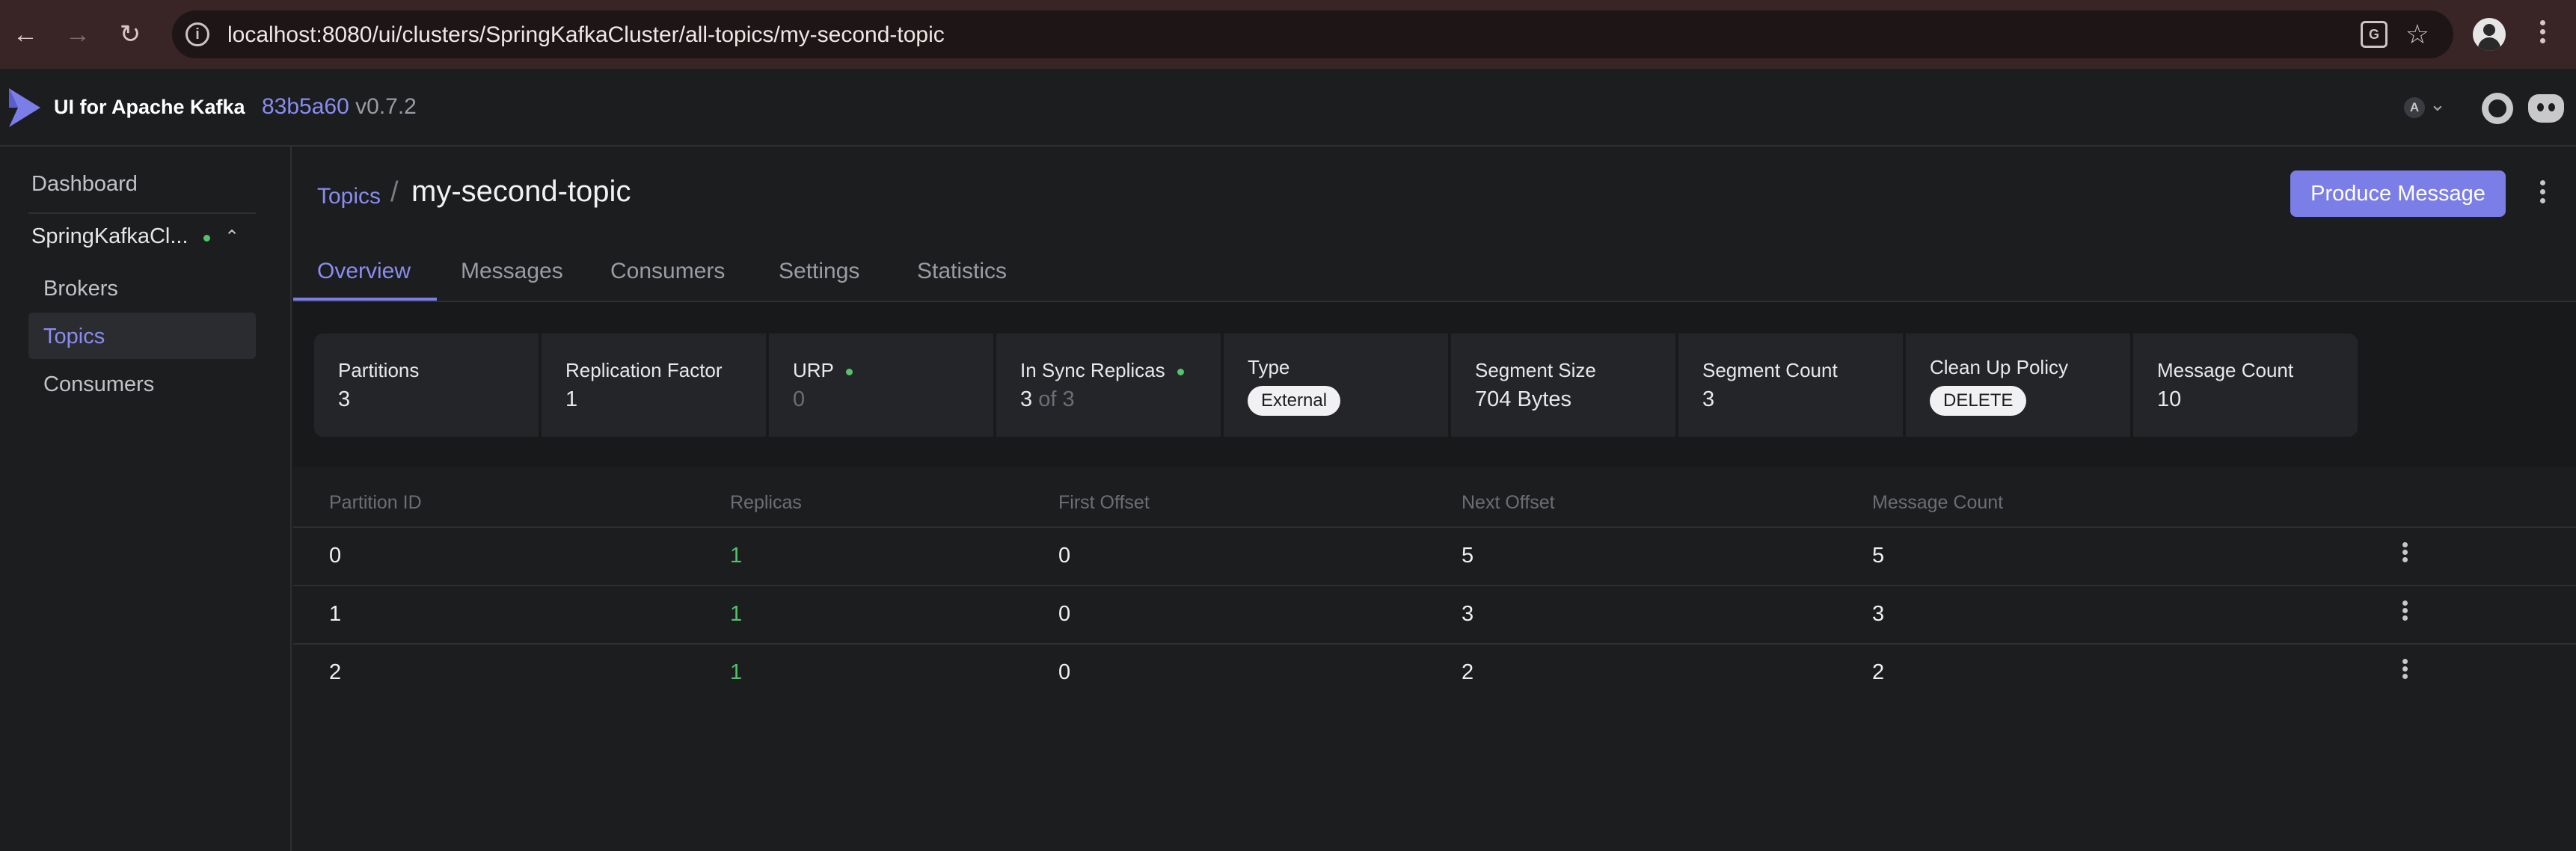 The height and width of the screenshot is (851, 2576). Describe the element at coordinates (2489, 34) in the screenshot. I see `profile-icon` at that location.